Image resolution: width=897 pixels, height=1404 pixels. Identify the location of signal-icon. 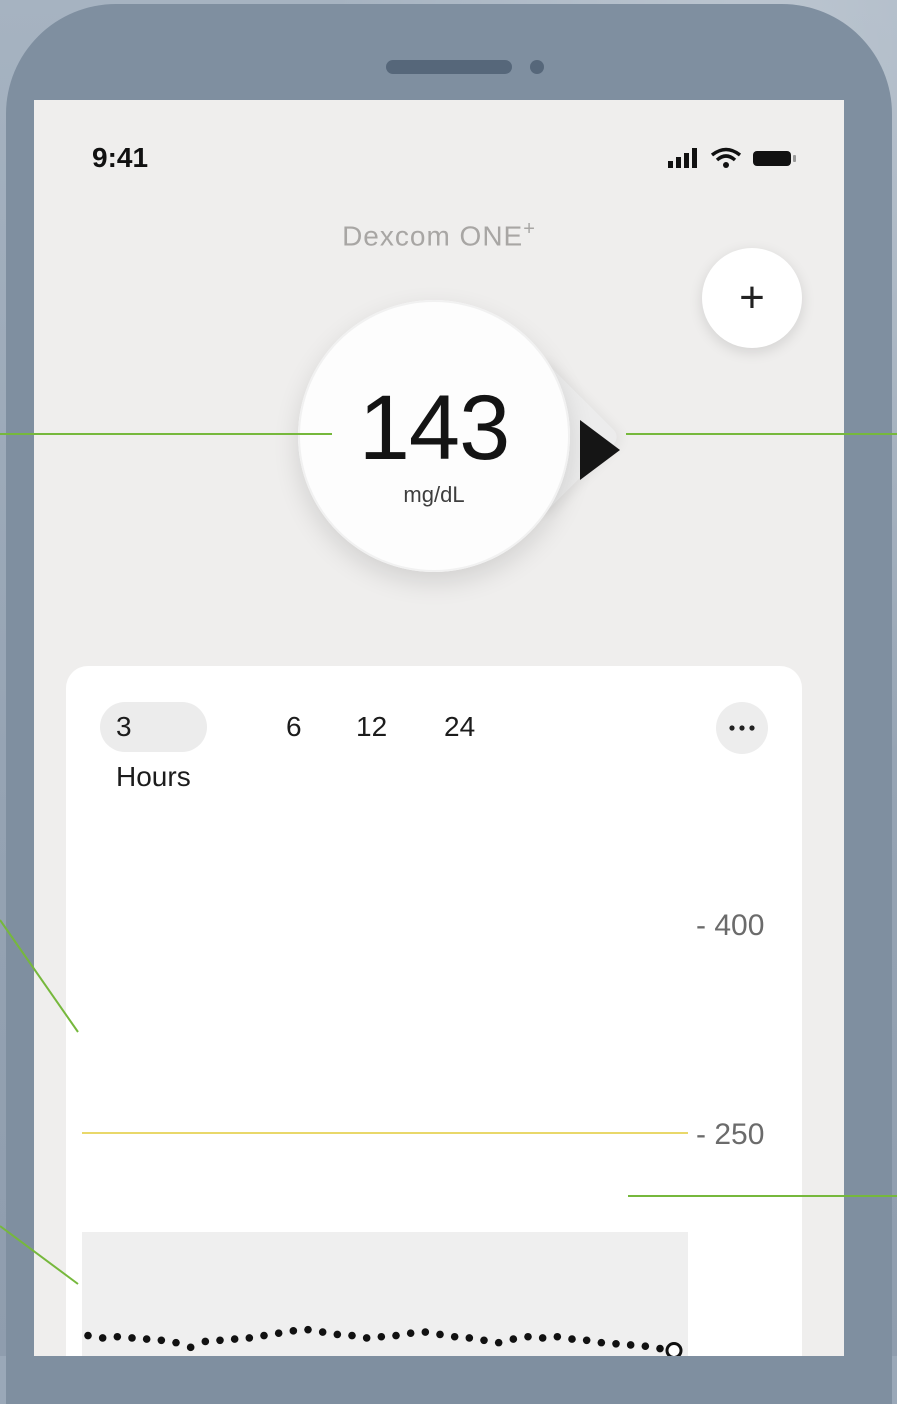
(682, 158).